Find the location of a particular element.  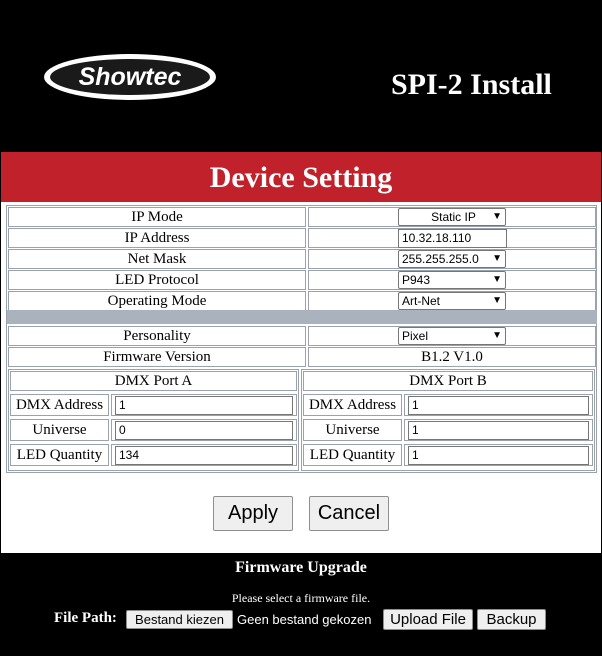

firmware-upgrade-title: Firmware Upgrade is located at coordinates (301, 567).